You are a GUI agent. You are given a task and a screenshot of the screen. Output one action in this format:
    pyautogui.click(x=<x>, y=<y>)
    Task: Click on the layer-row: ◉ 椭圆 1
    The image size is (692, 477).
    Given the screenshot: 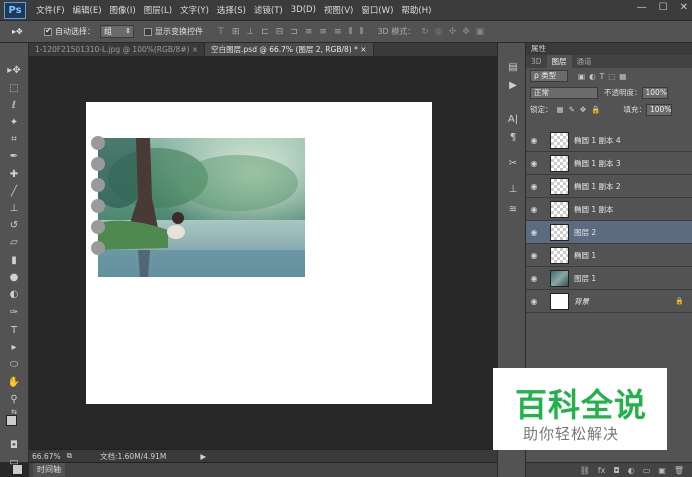 What is the action you would take?
    pyautogui.click(x=609, y=255)
    